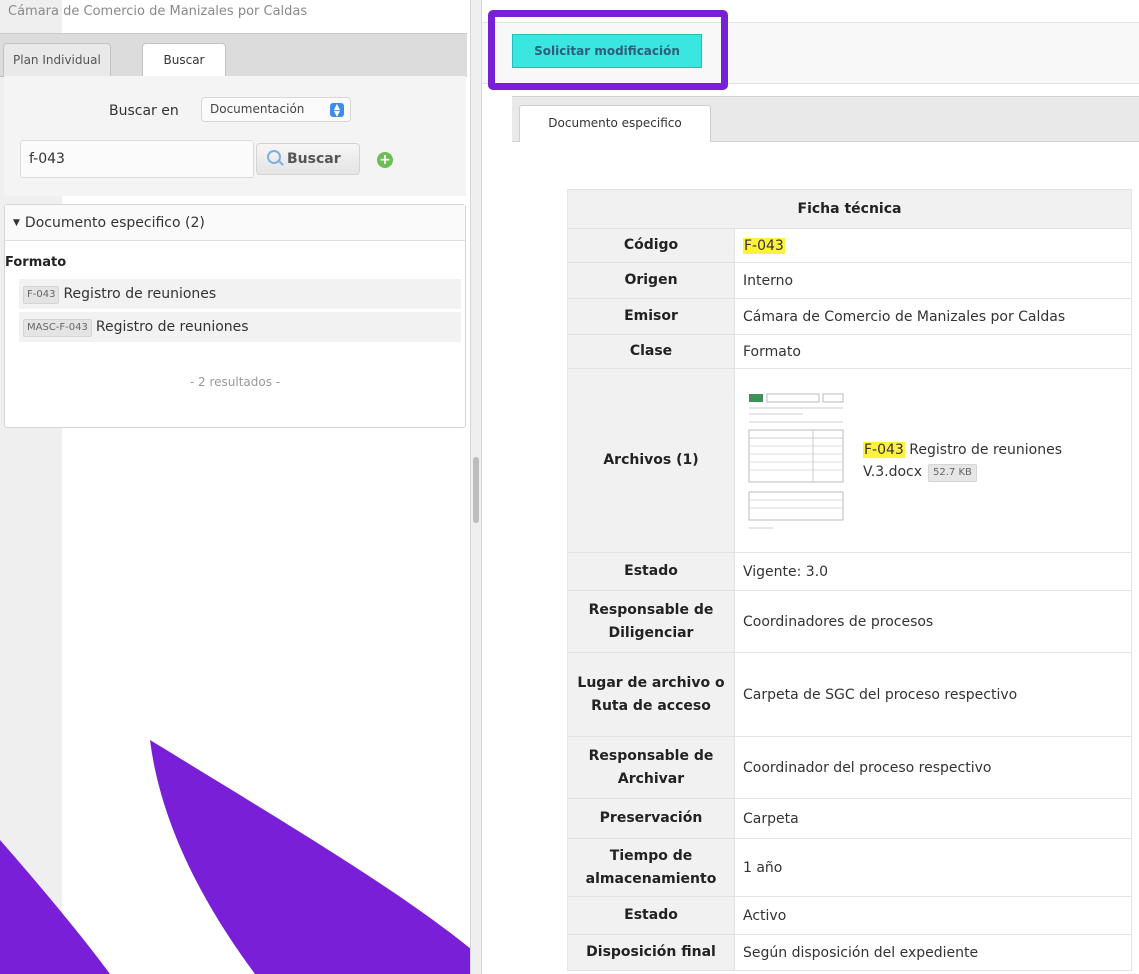 The height and width of the screenshot is (974, 1139). I want to click on table-row: Preservación Carpeta, so click(849, 818).